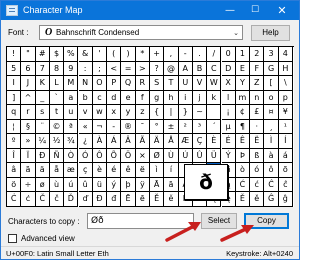 This screenshot has height=260, width=320. Describe the element at coordinates (157, 68) in the screenshot. I see `character-cell: ?` at that location.